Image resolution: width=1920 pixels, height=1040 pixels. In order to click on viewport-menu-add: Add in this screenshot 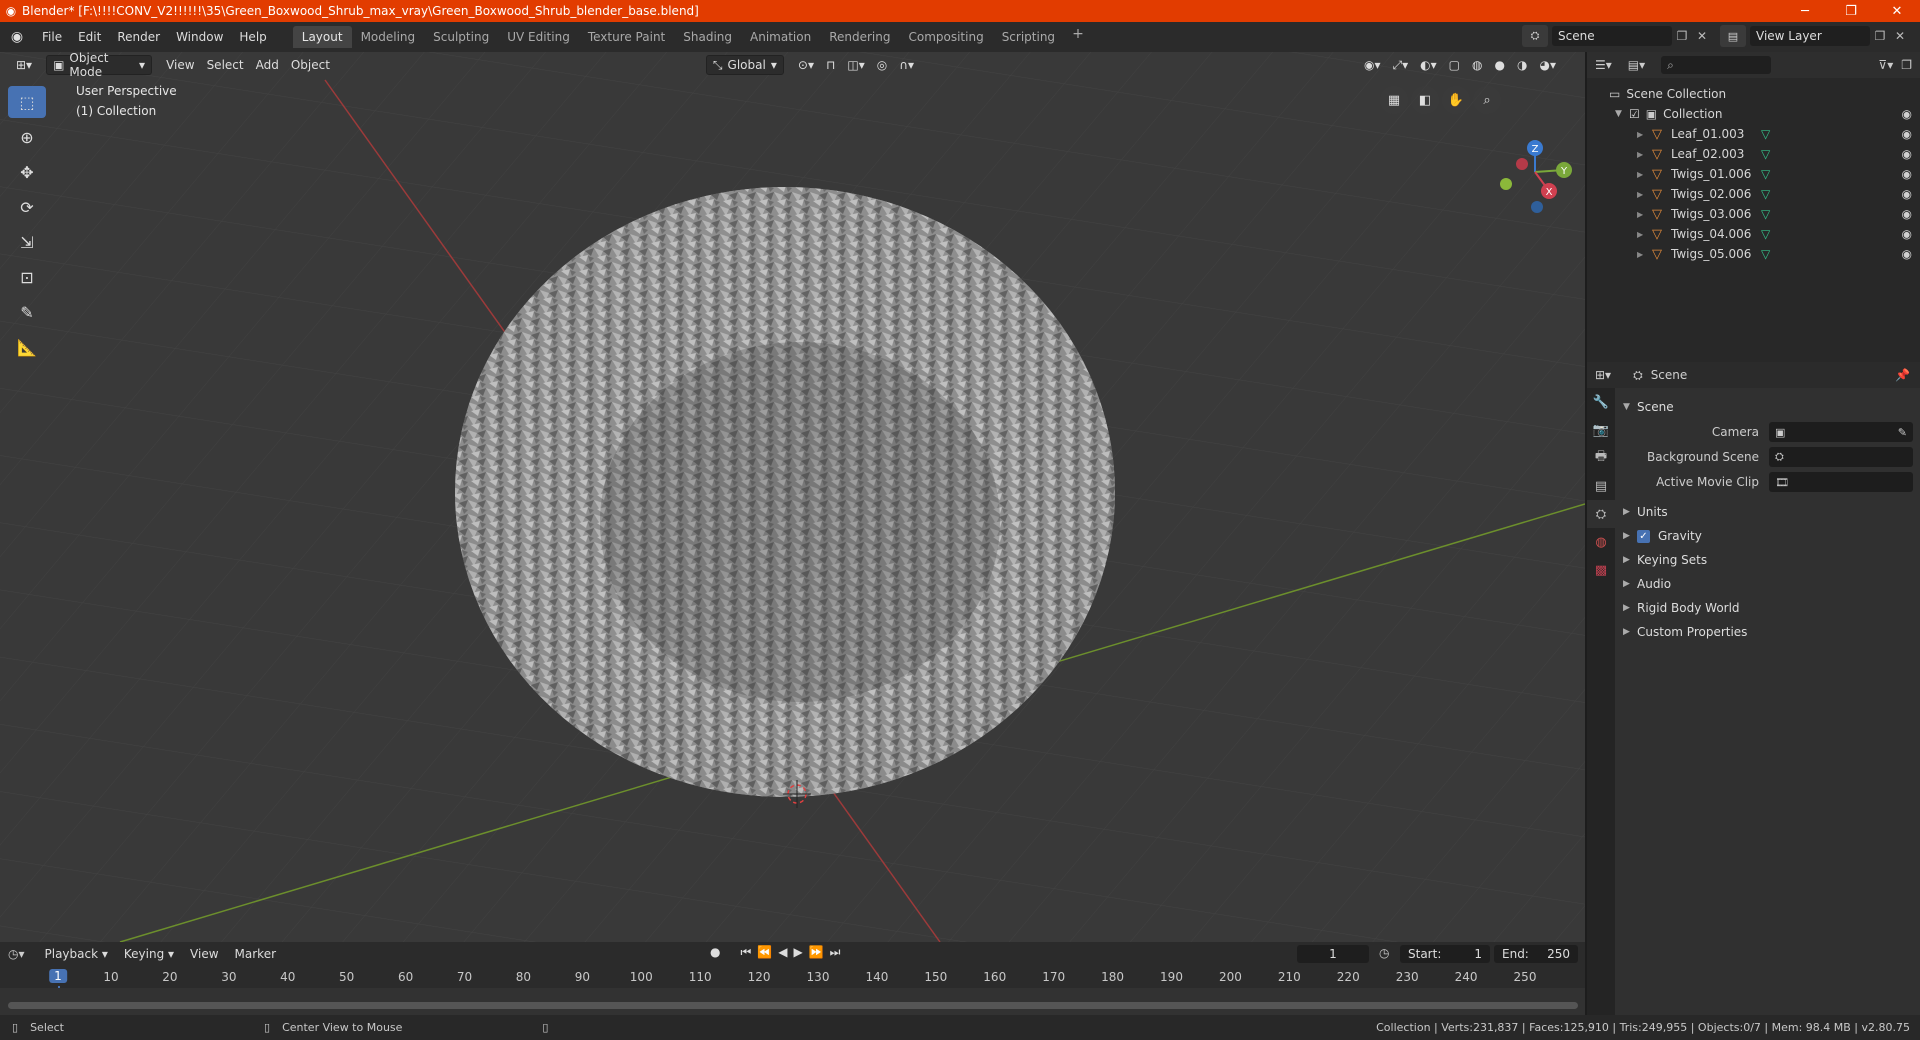, I will do `click(267, 65)`.